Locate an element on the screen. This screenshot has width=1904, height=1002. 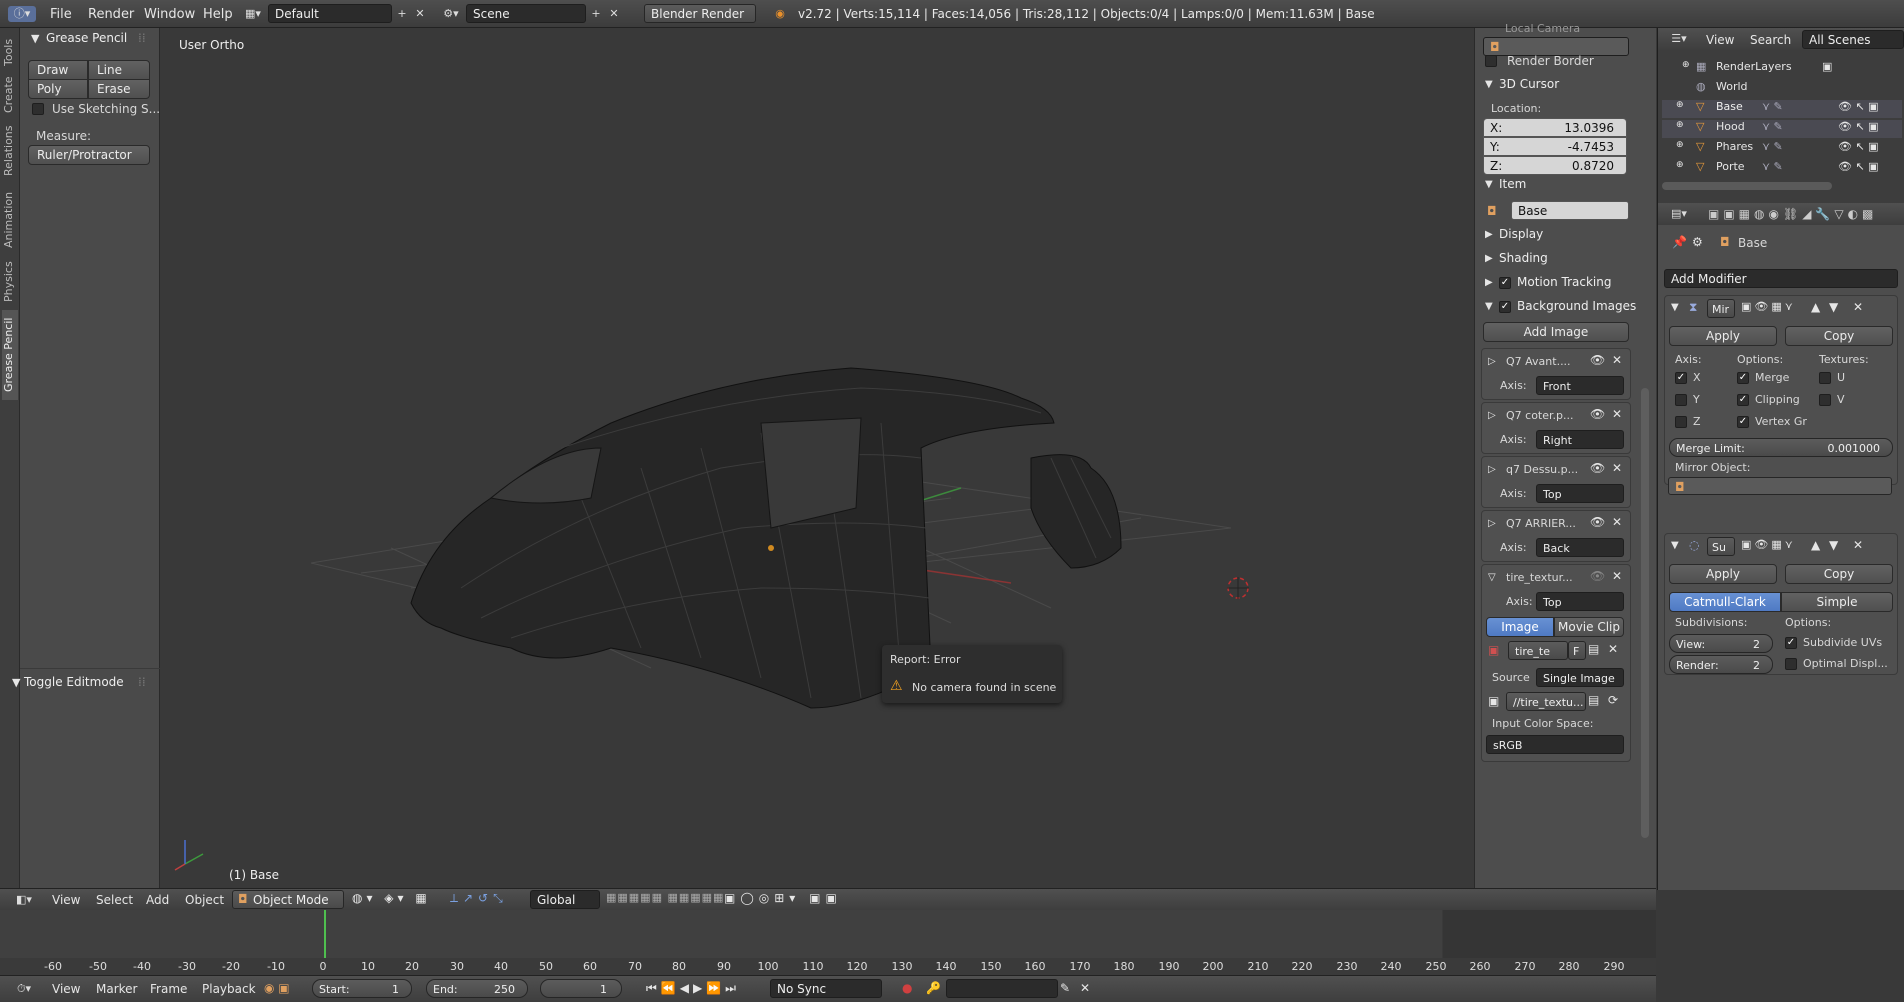
layout-field: Default is located at coordinates (330, 13).